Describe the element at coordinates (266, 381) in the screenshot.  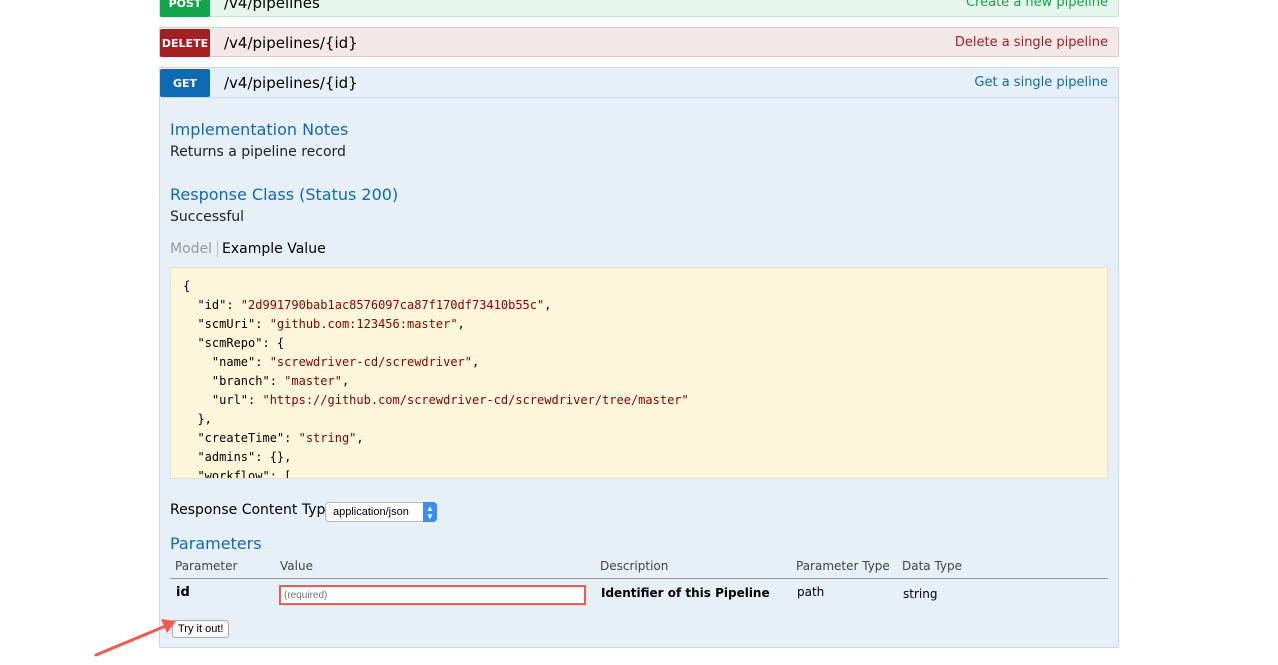
I see `code-line: "branch": "master",` at that location.